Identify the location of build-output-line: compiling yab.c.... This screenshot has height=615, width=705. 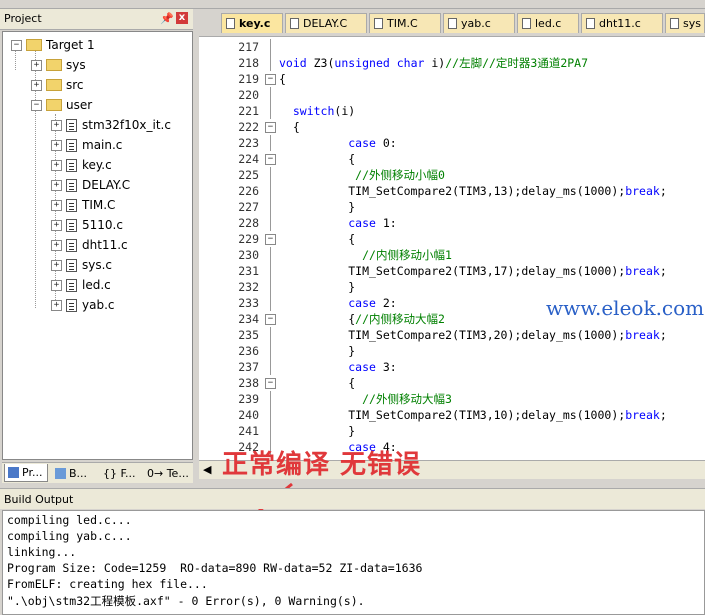
(69, 536).